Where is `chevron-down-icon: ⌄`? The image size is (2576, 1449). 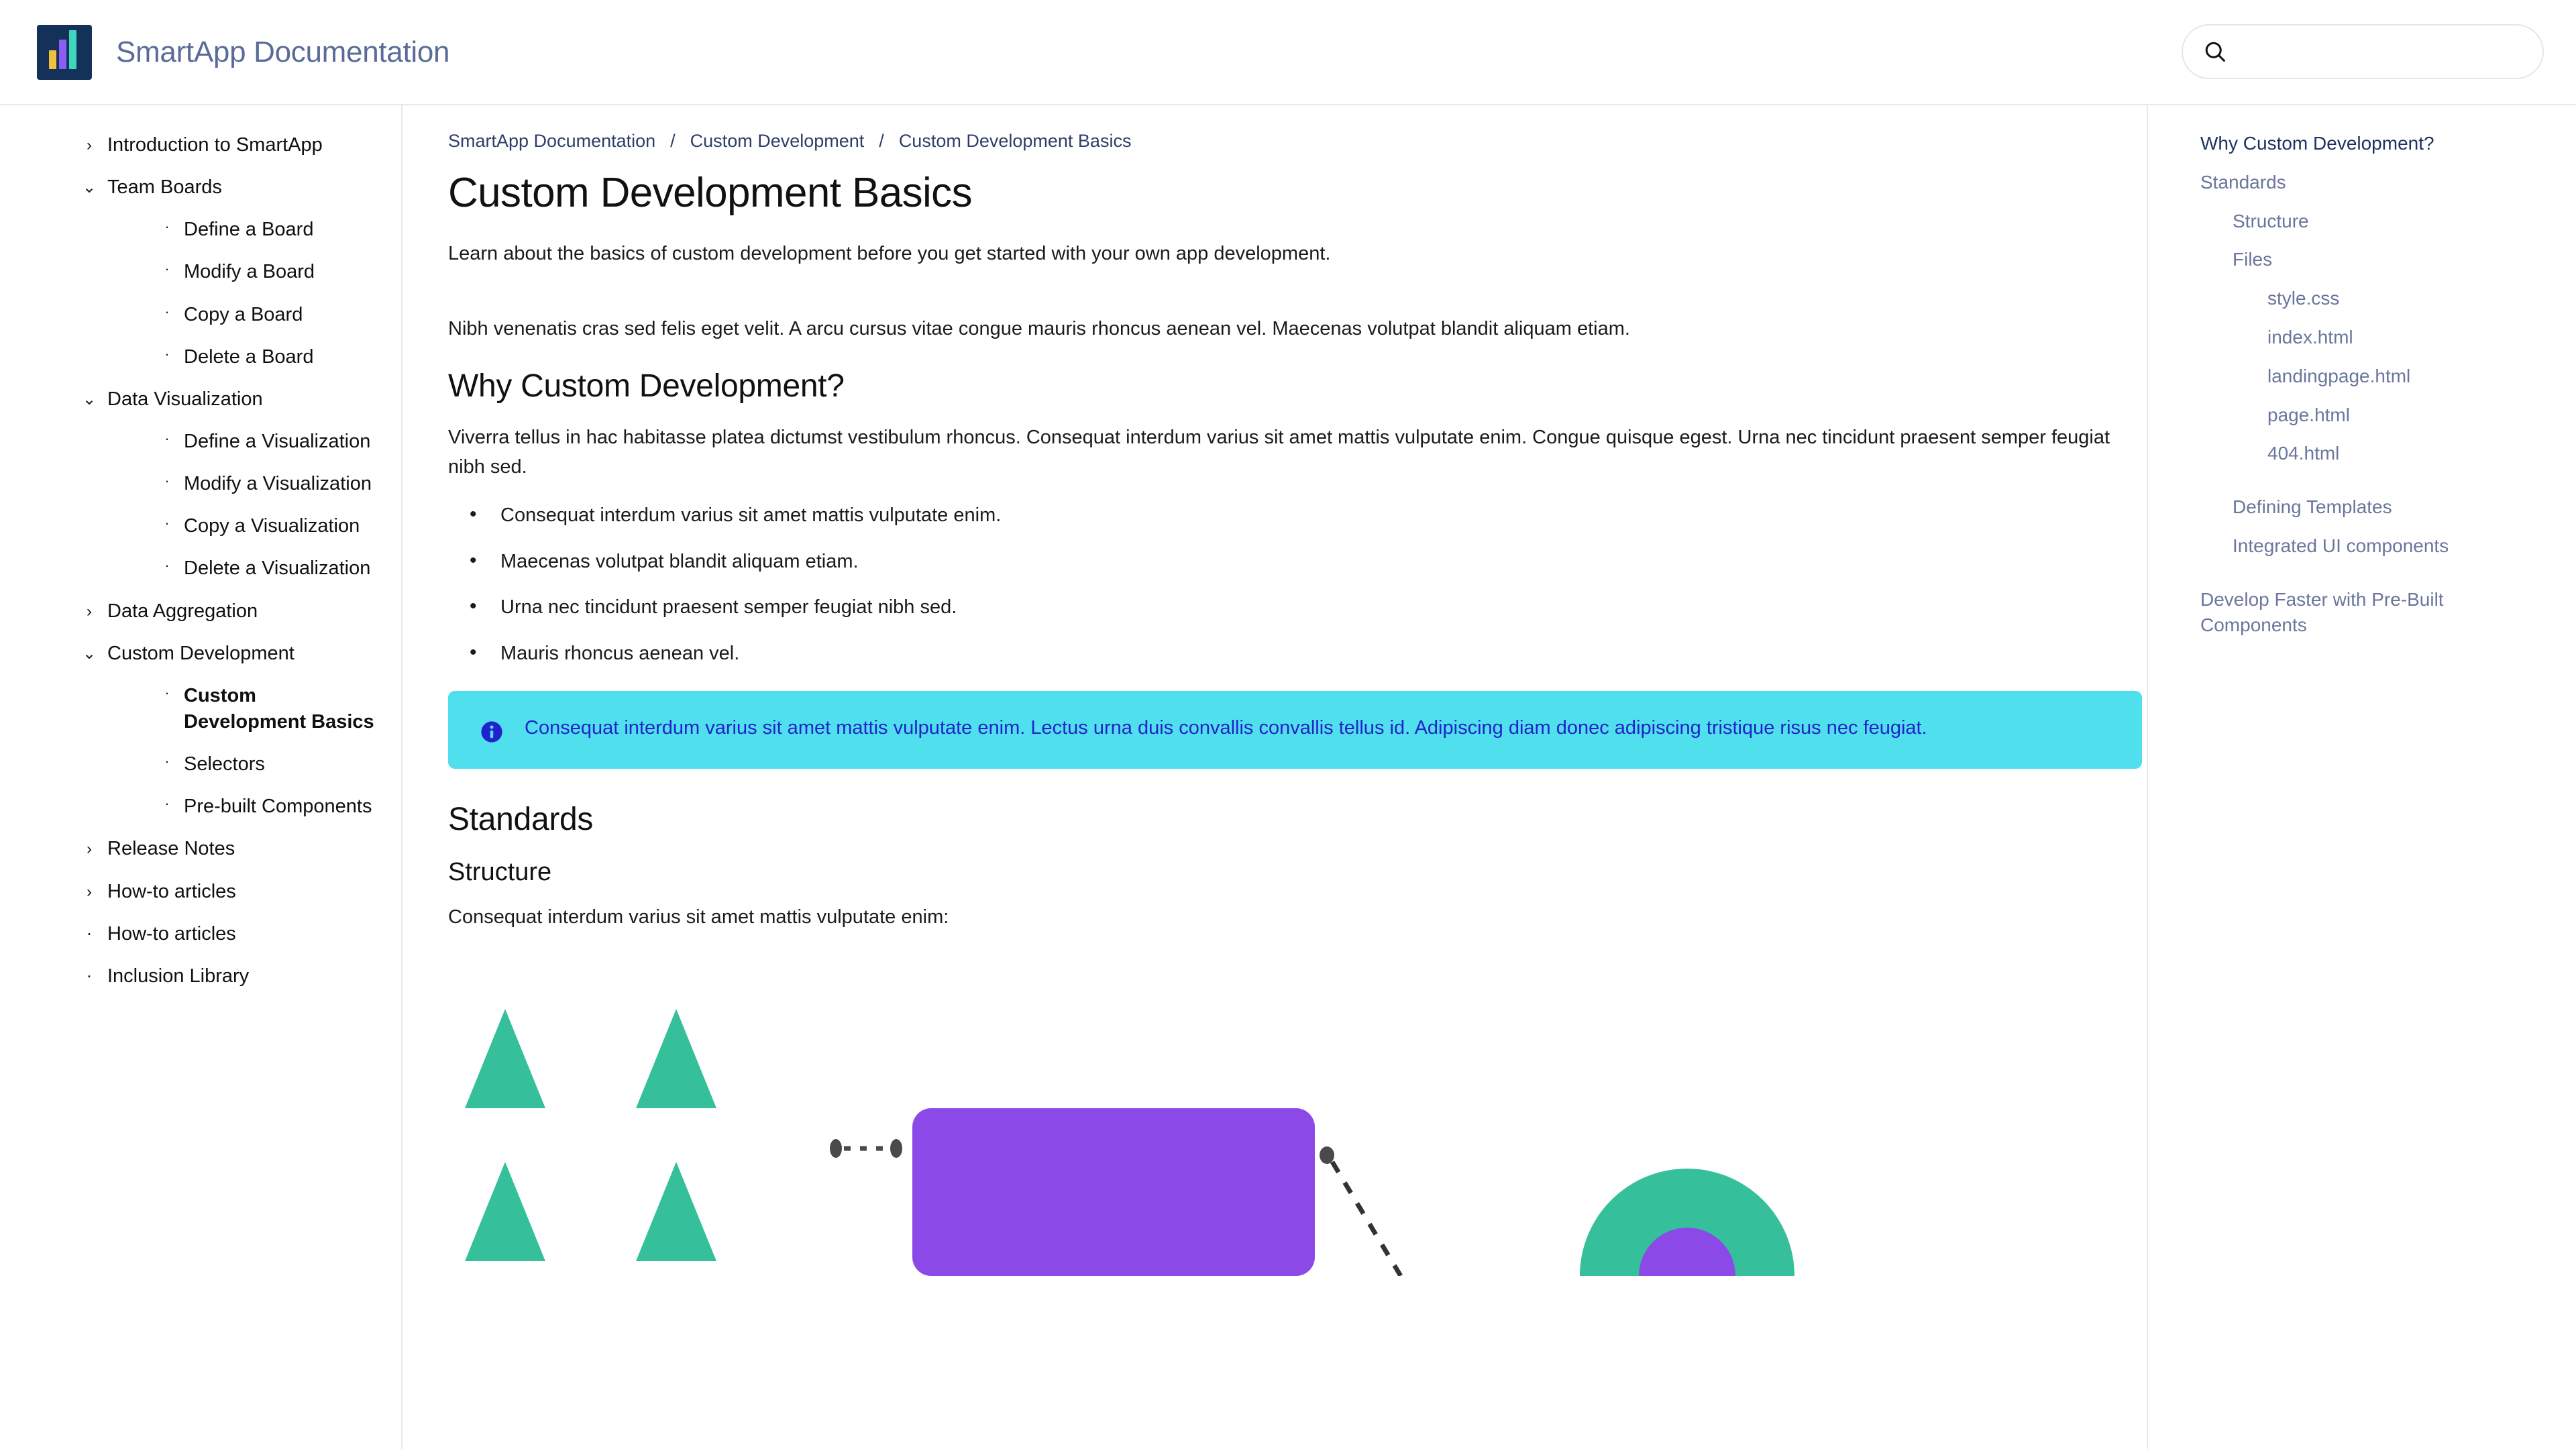
chevron-down-icon: ⌄ is located at coordinates (89, 653).